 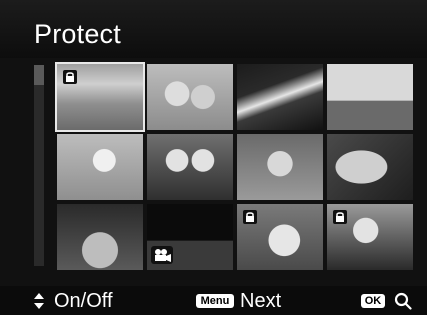 I want to click on menu-key-icon: Menu, so click(x=215, y=301).